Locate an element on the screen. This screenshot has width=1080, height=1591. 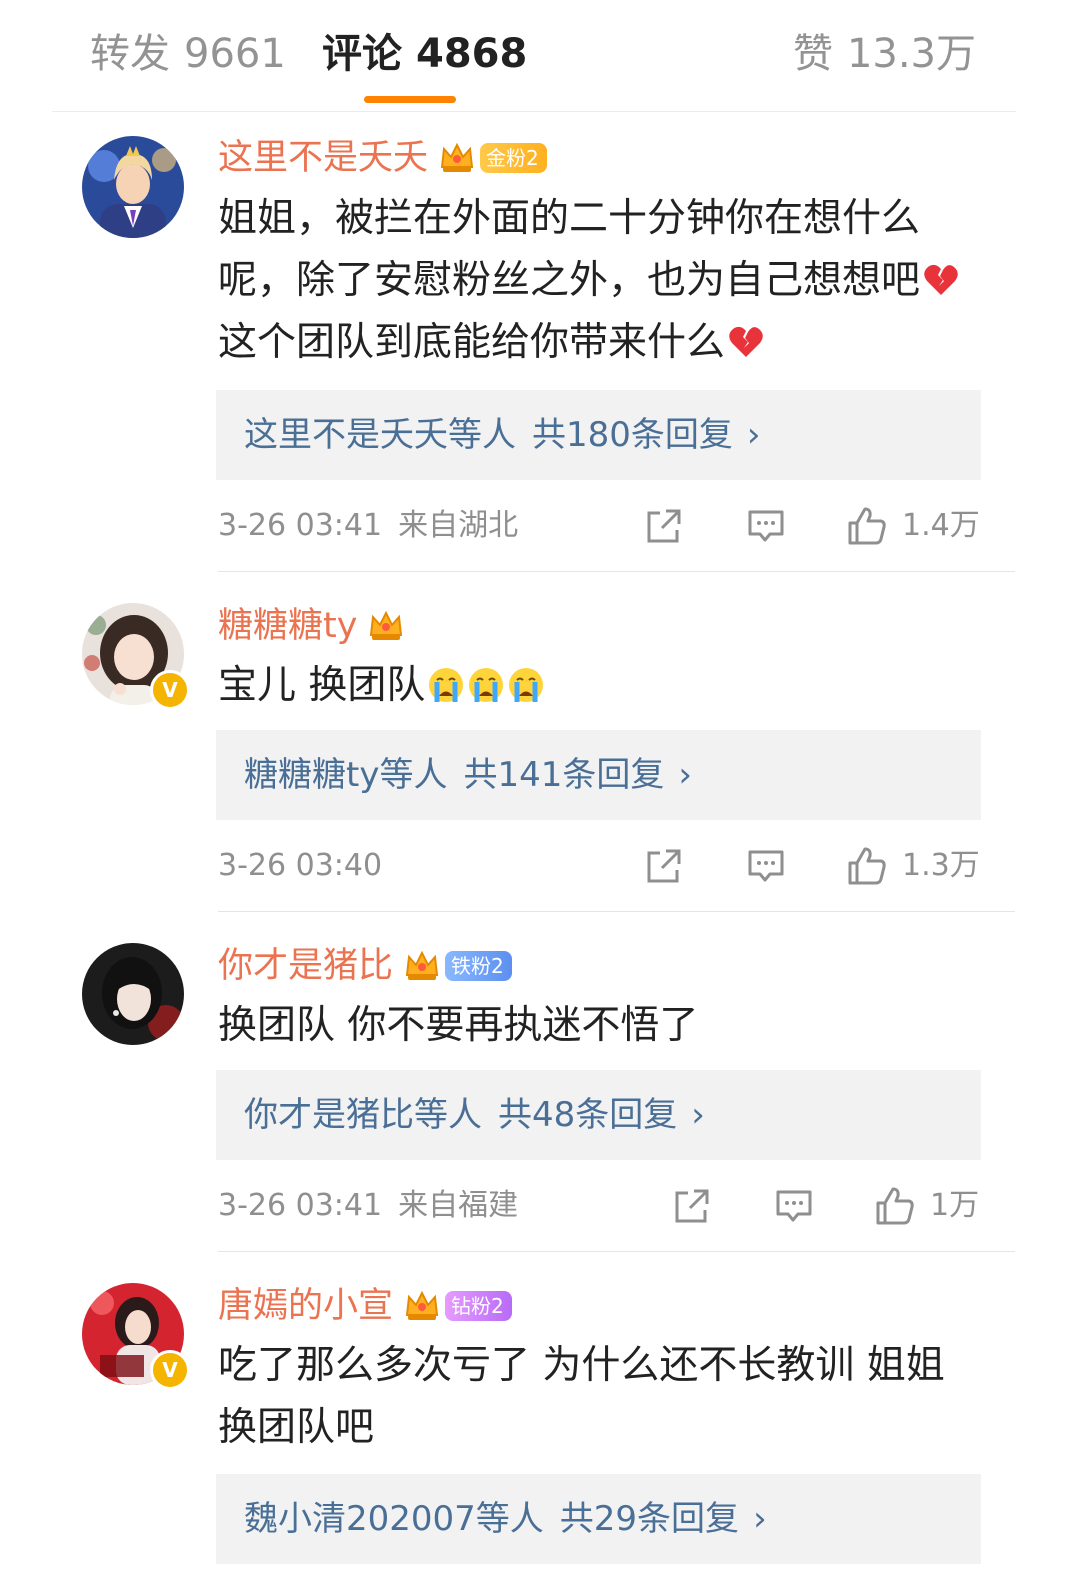
replies-summary: 糖糖糖ty等人 共141条回复 › is located at coordinates (598, 775).